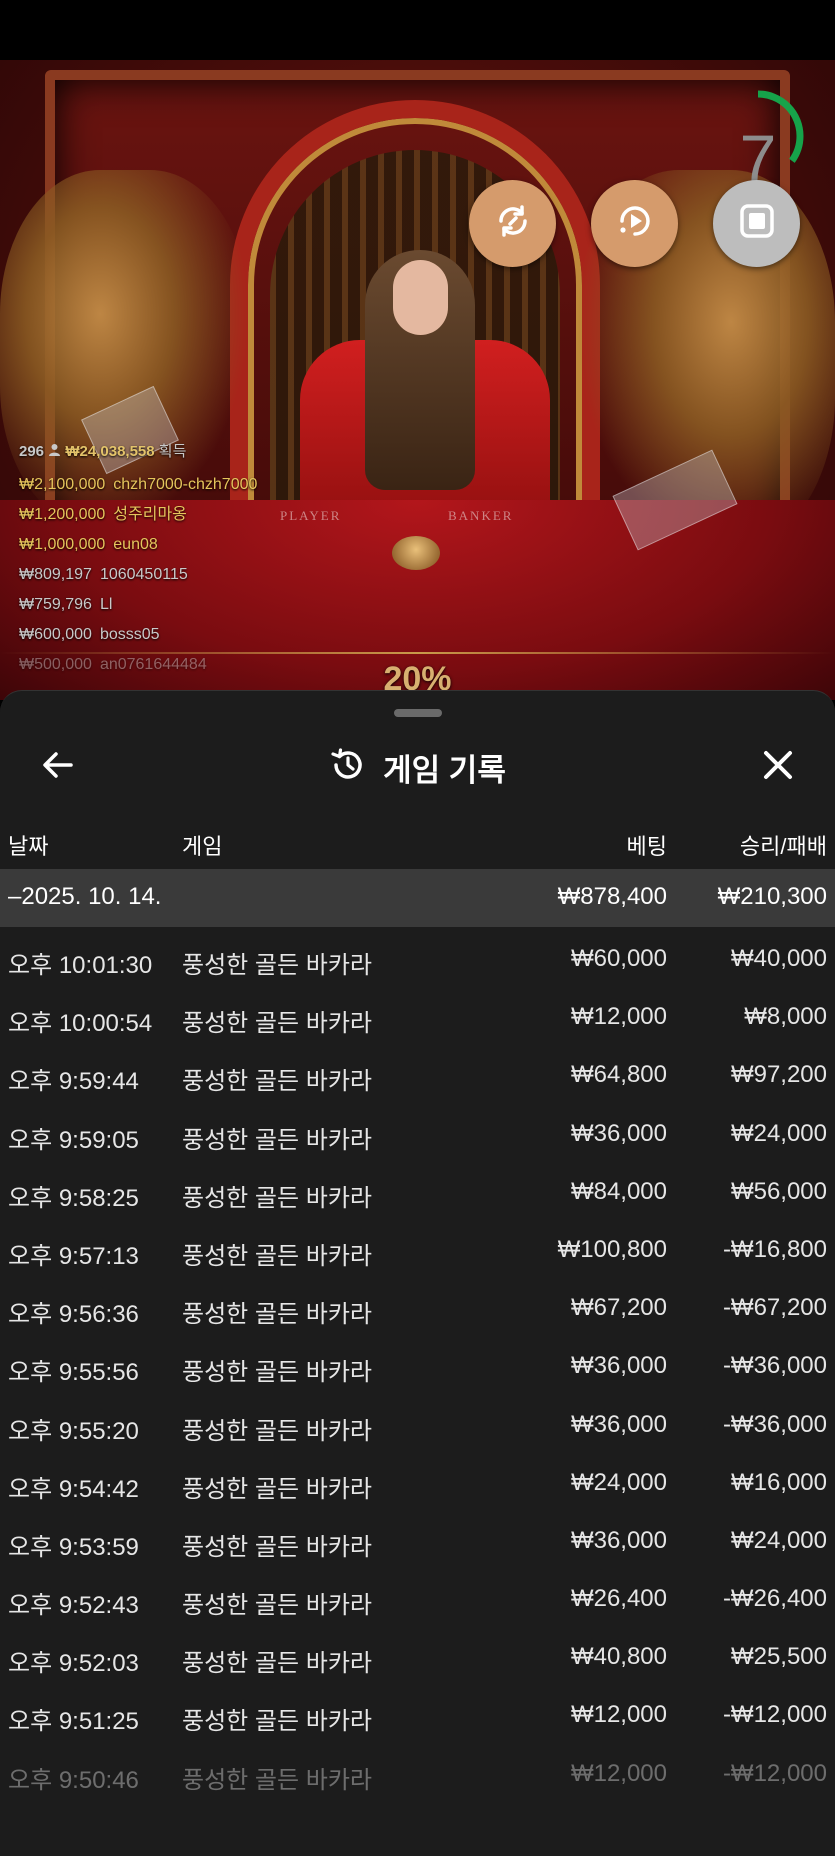  I want to click on close-button, so click(778, 767).